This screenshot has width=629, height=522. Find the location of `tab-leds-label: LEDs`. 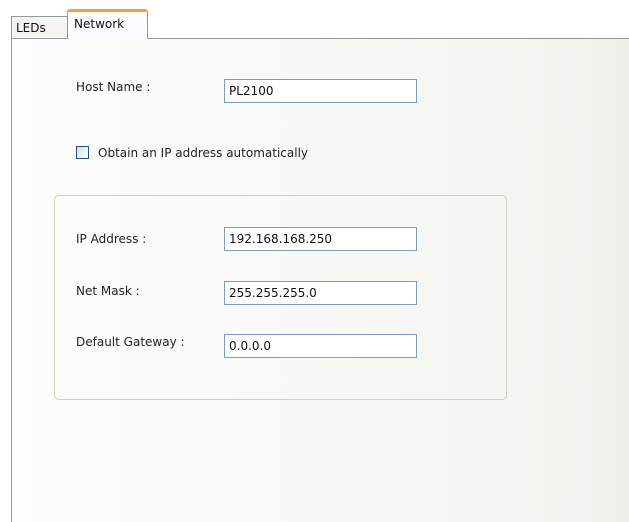

tab-leds-label: LEDs is located at coordinates (31, 28).